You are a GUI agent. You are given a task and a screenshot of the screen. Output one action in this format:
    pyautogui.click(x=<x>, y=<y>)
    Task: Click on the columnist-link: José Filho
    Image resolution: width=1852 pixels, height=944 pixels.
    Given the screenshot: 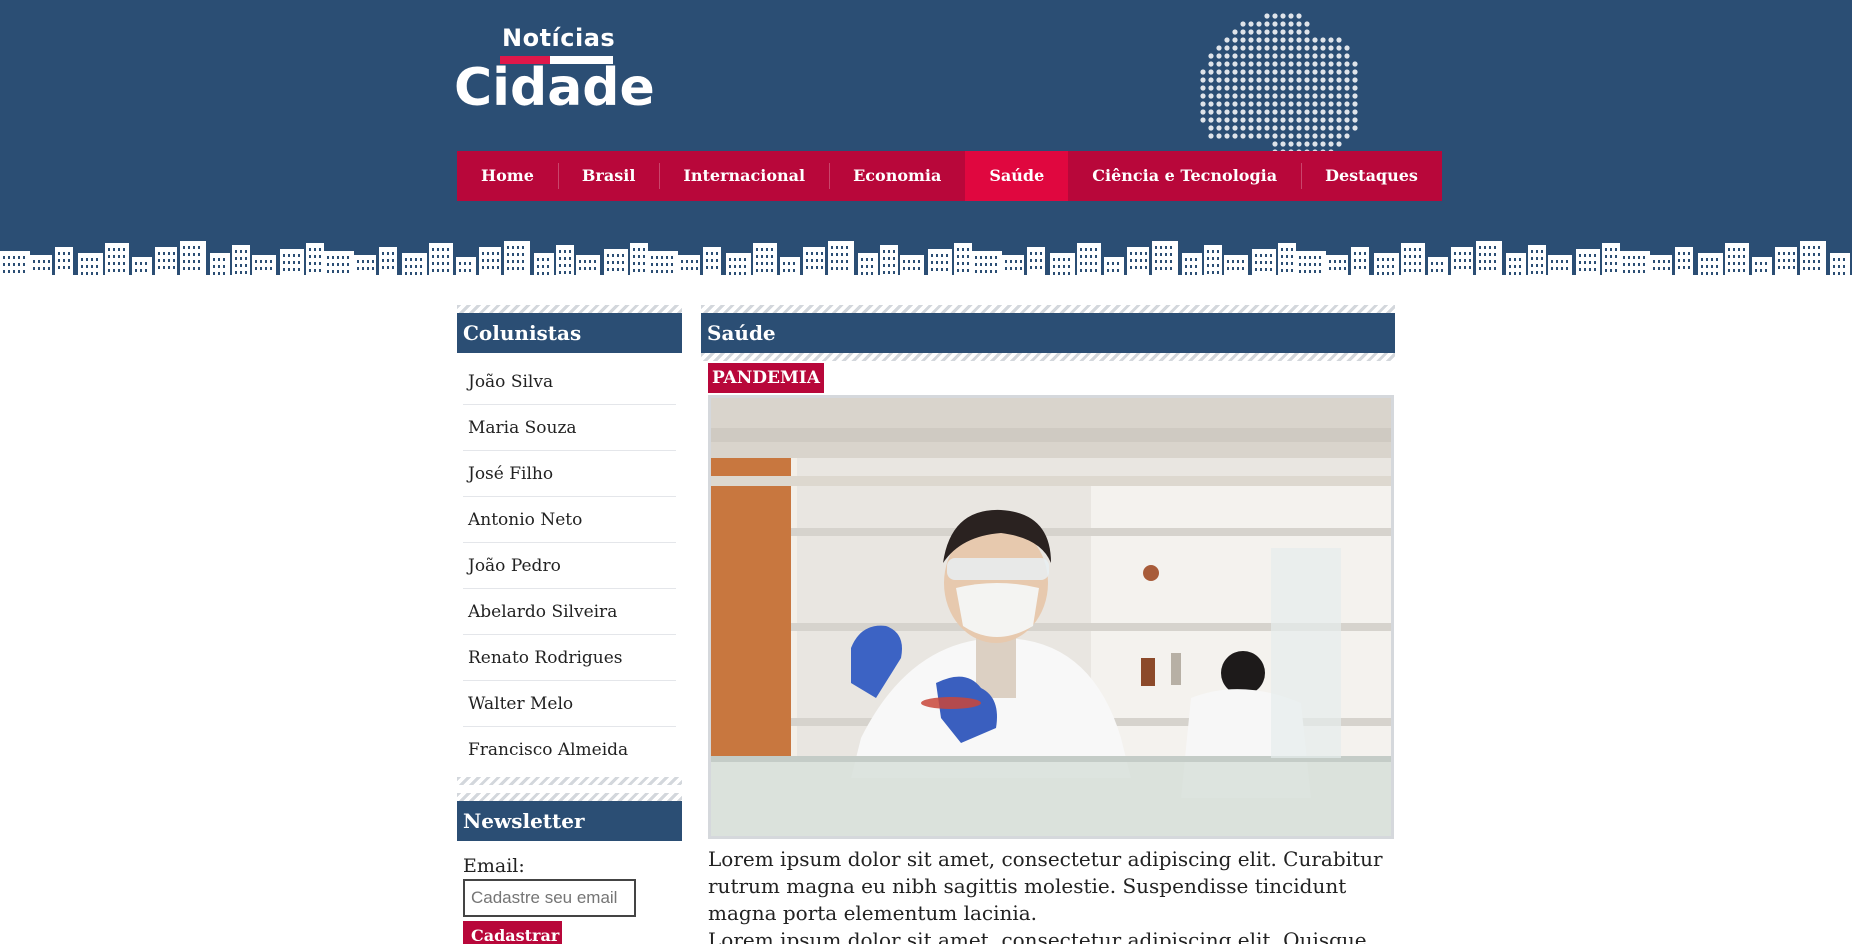 What is the action you would take?
    pyautogui.click(x=569, y=474)
    